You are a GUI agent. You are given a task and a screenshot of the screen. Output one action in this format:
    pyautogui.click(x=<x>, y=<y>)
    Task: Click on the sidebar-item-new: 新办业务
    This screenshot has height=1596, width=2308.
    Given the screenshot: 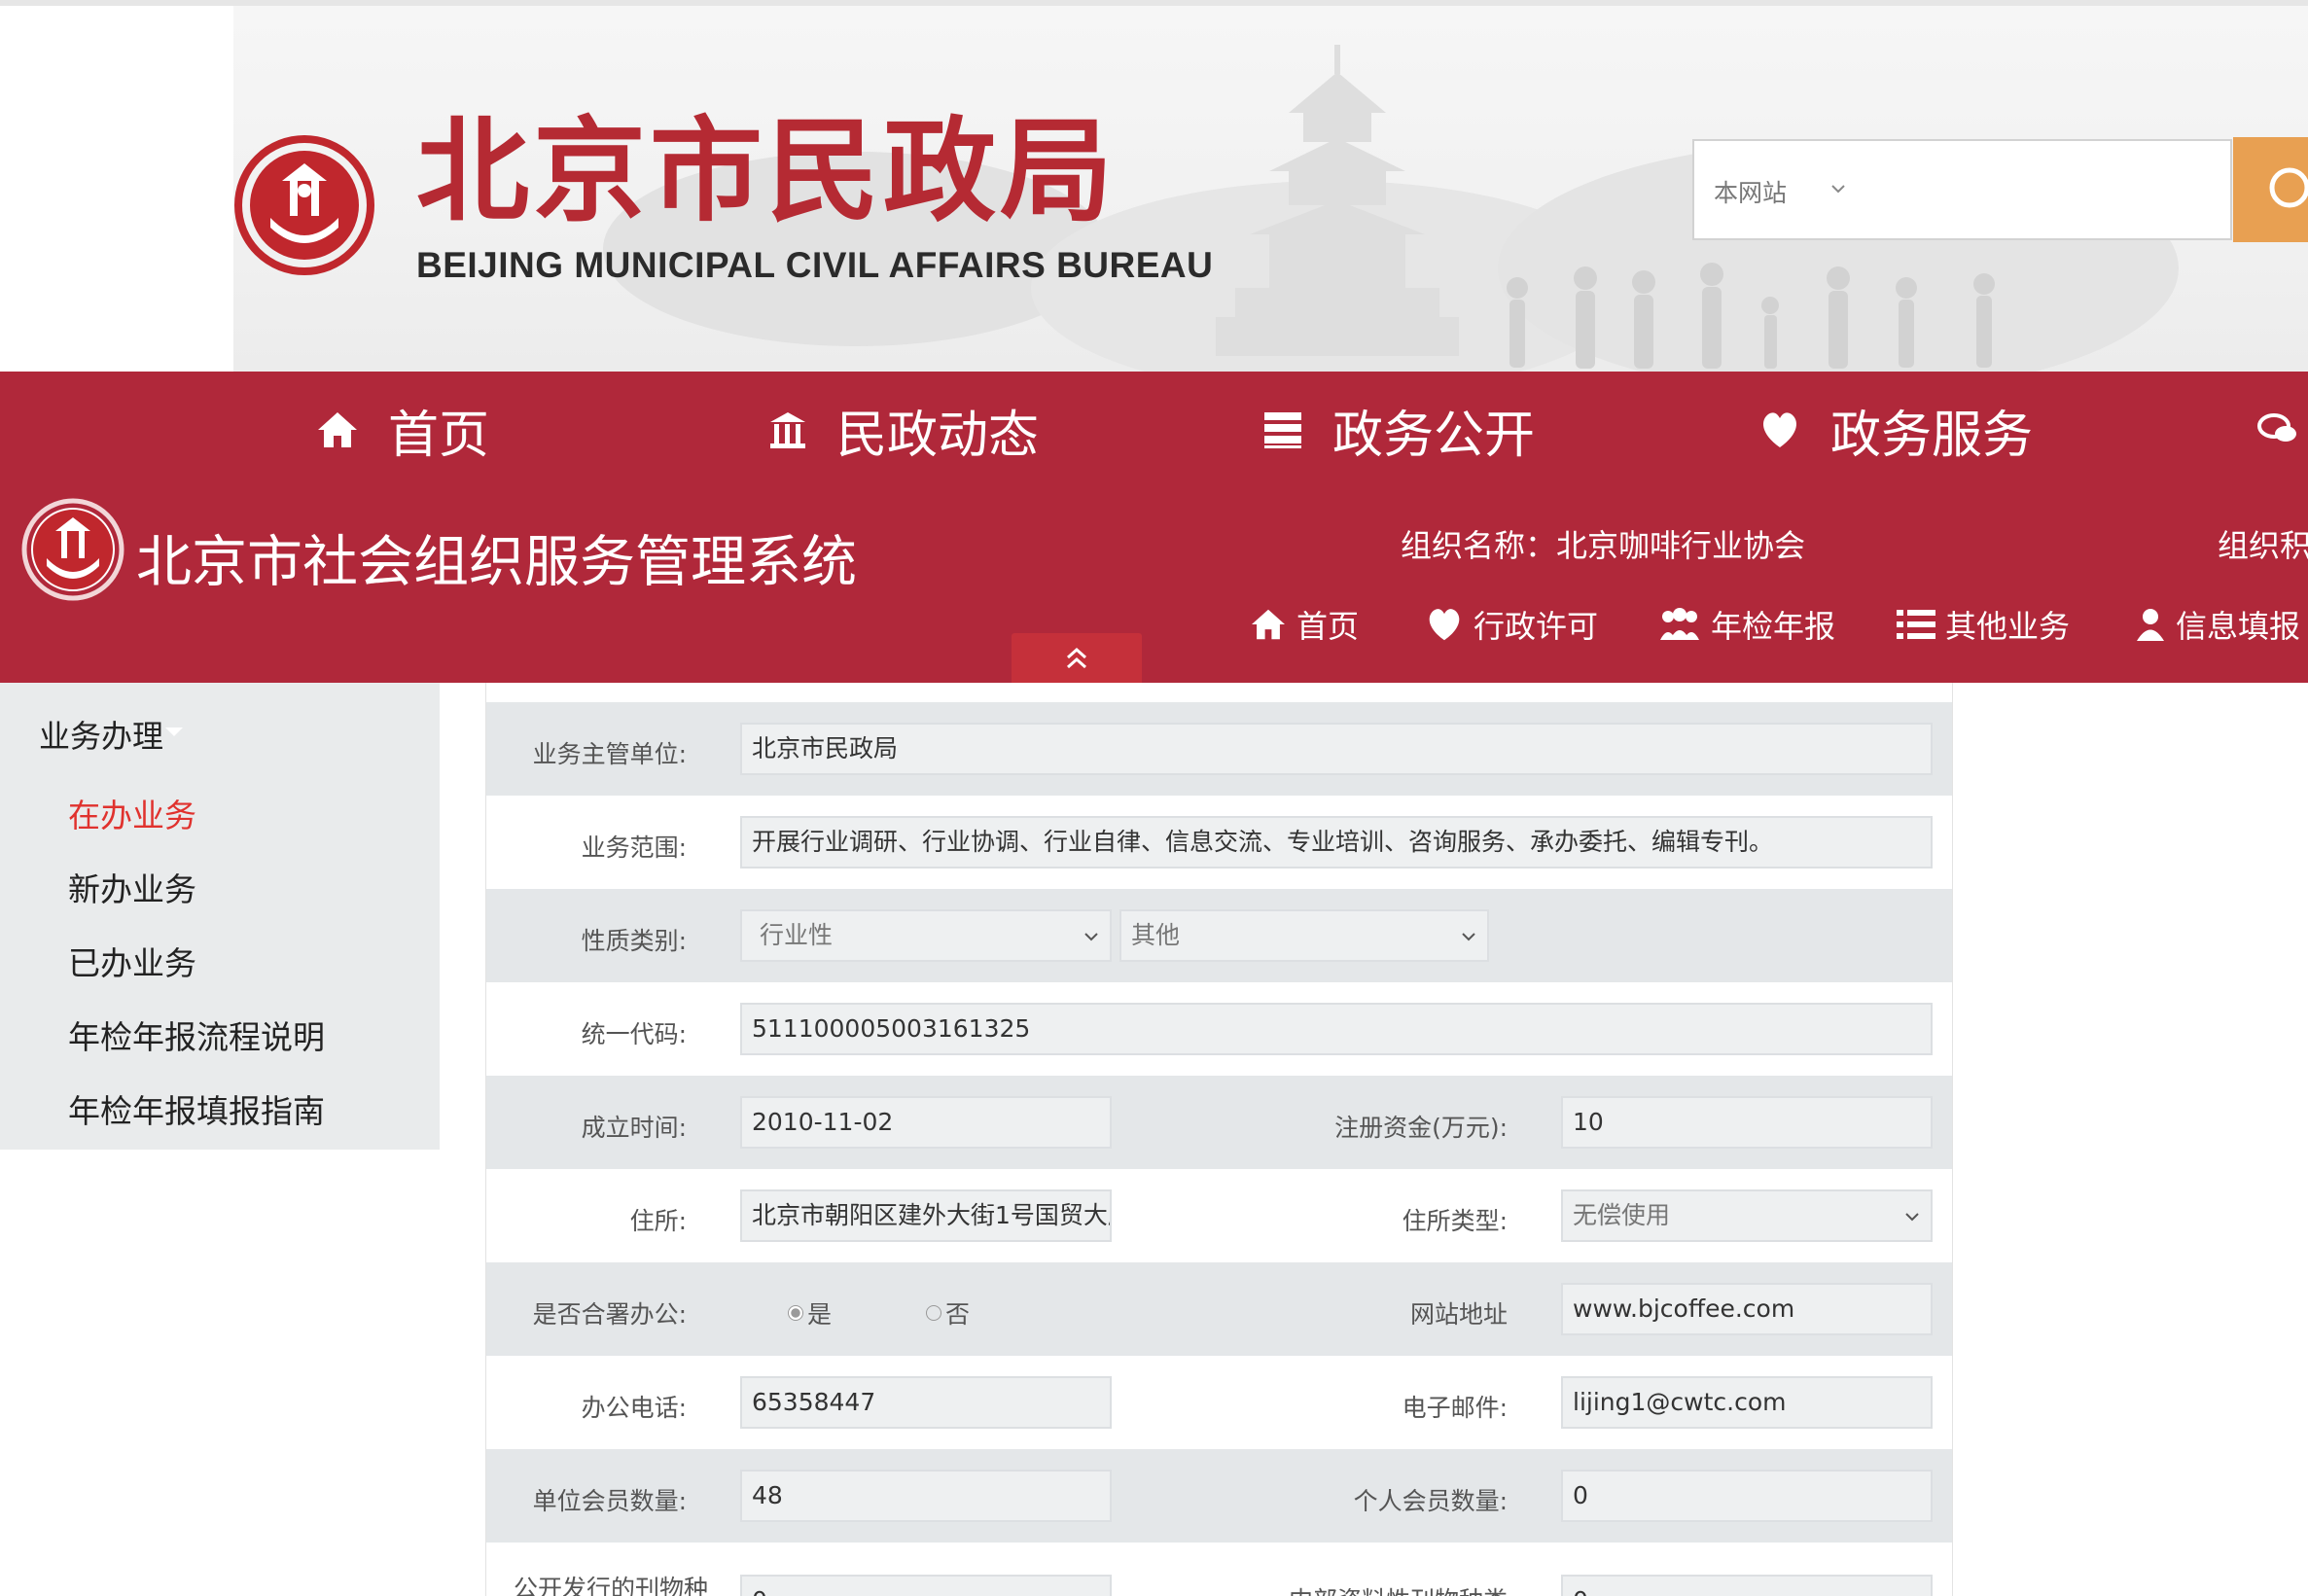 What is the action you would take?
    pyautogui.click(x=132, y=887)
    